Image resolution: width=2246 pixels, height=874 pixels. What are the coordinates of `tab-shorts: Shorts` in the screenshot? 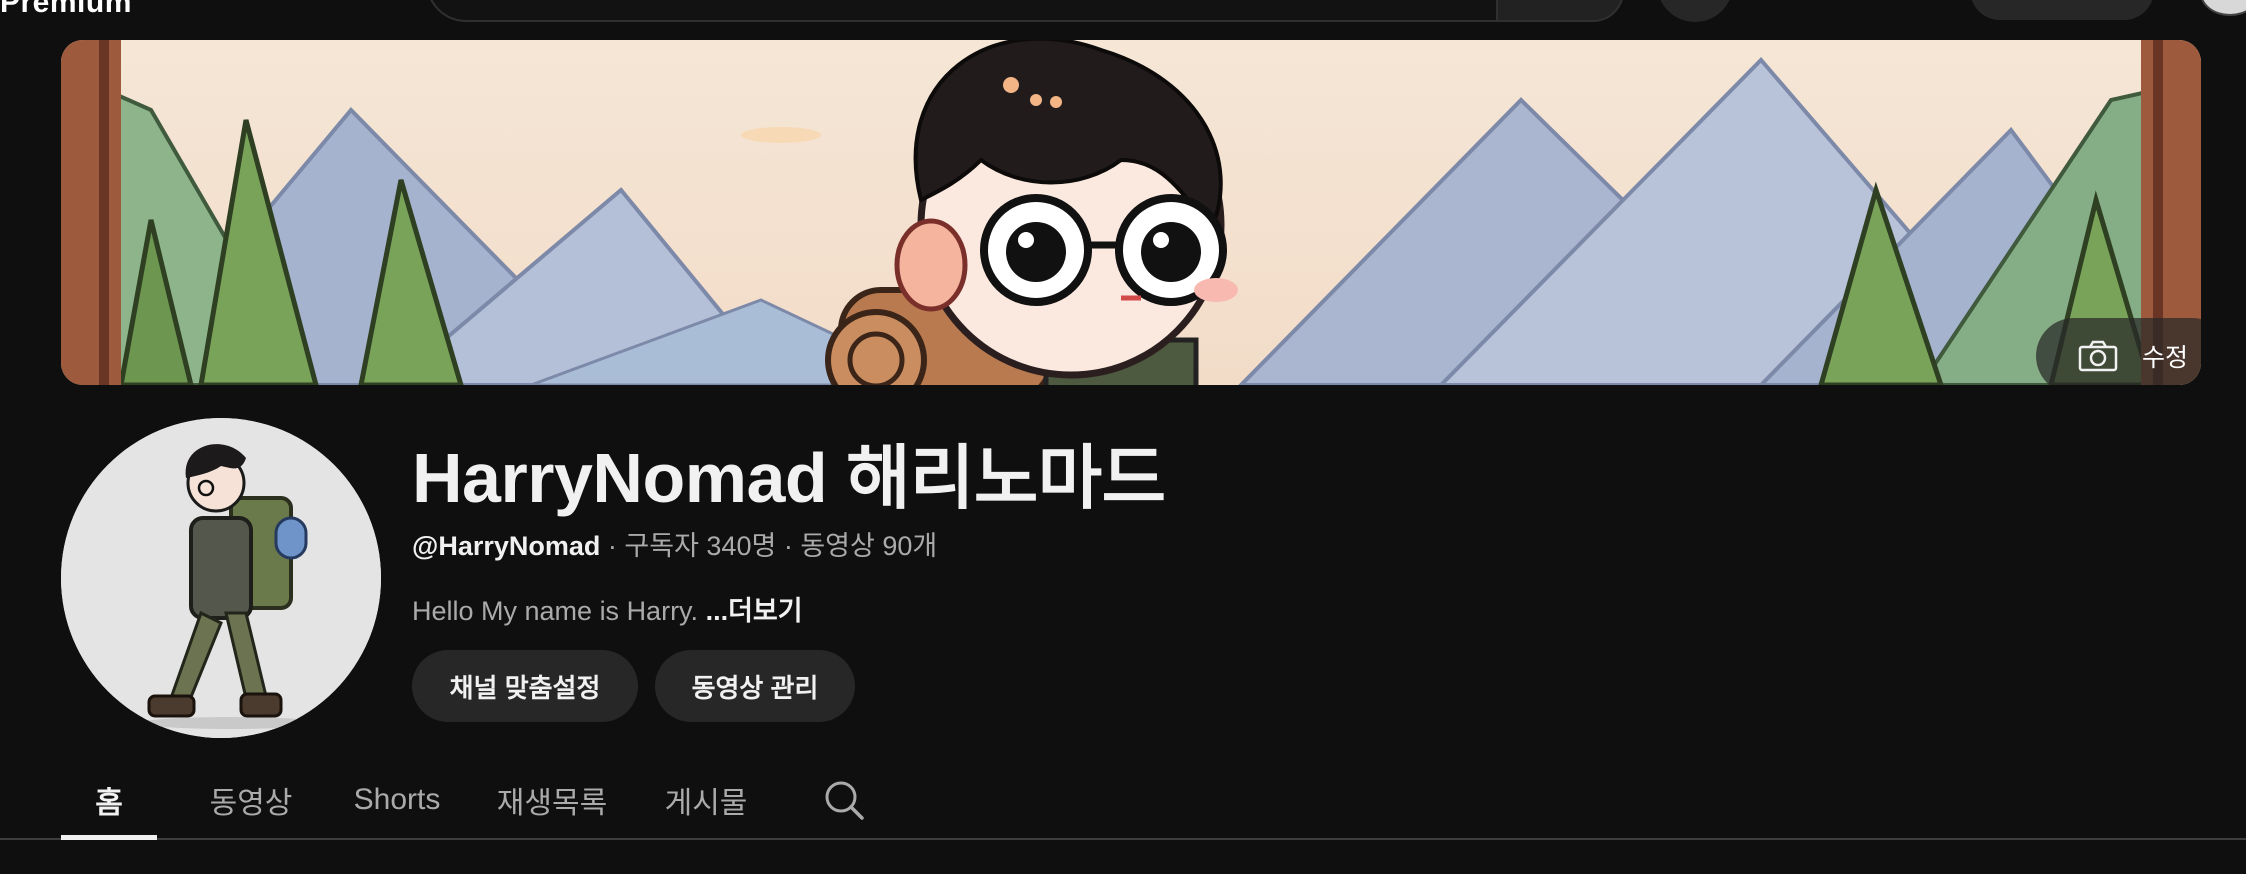 It's located at (397, 800).